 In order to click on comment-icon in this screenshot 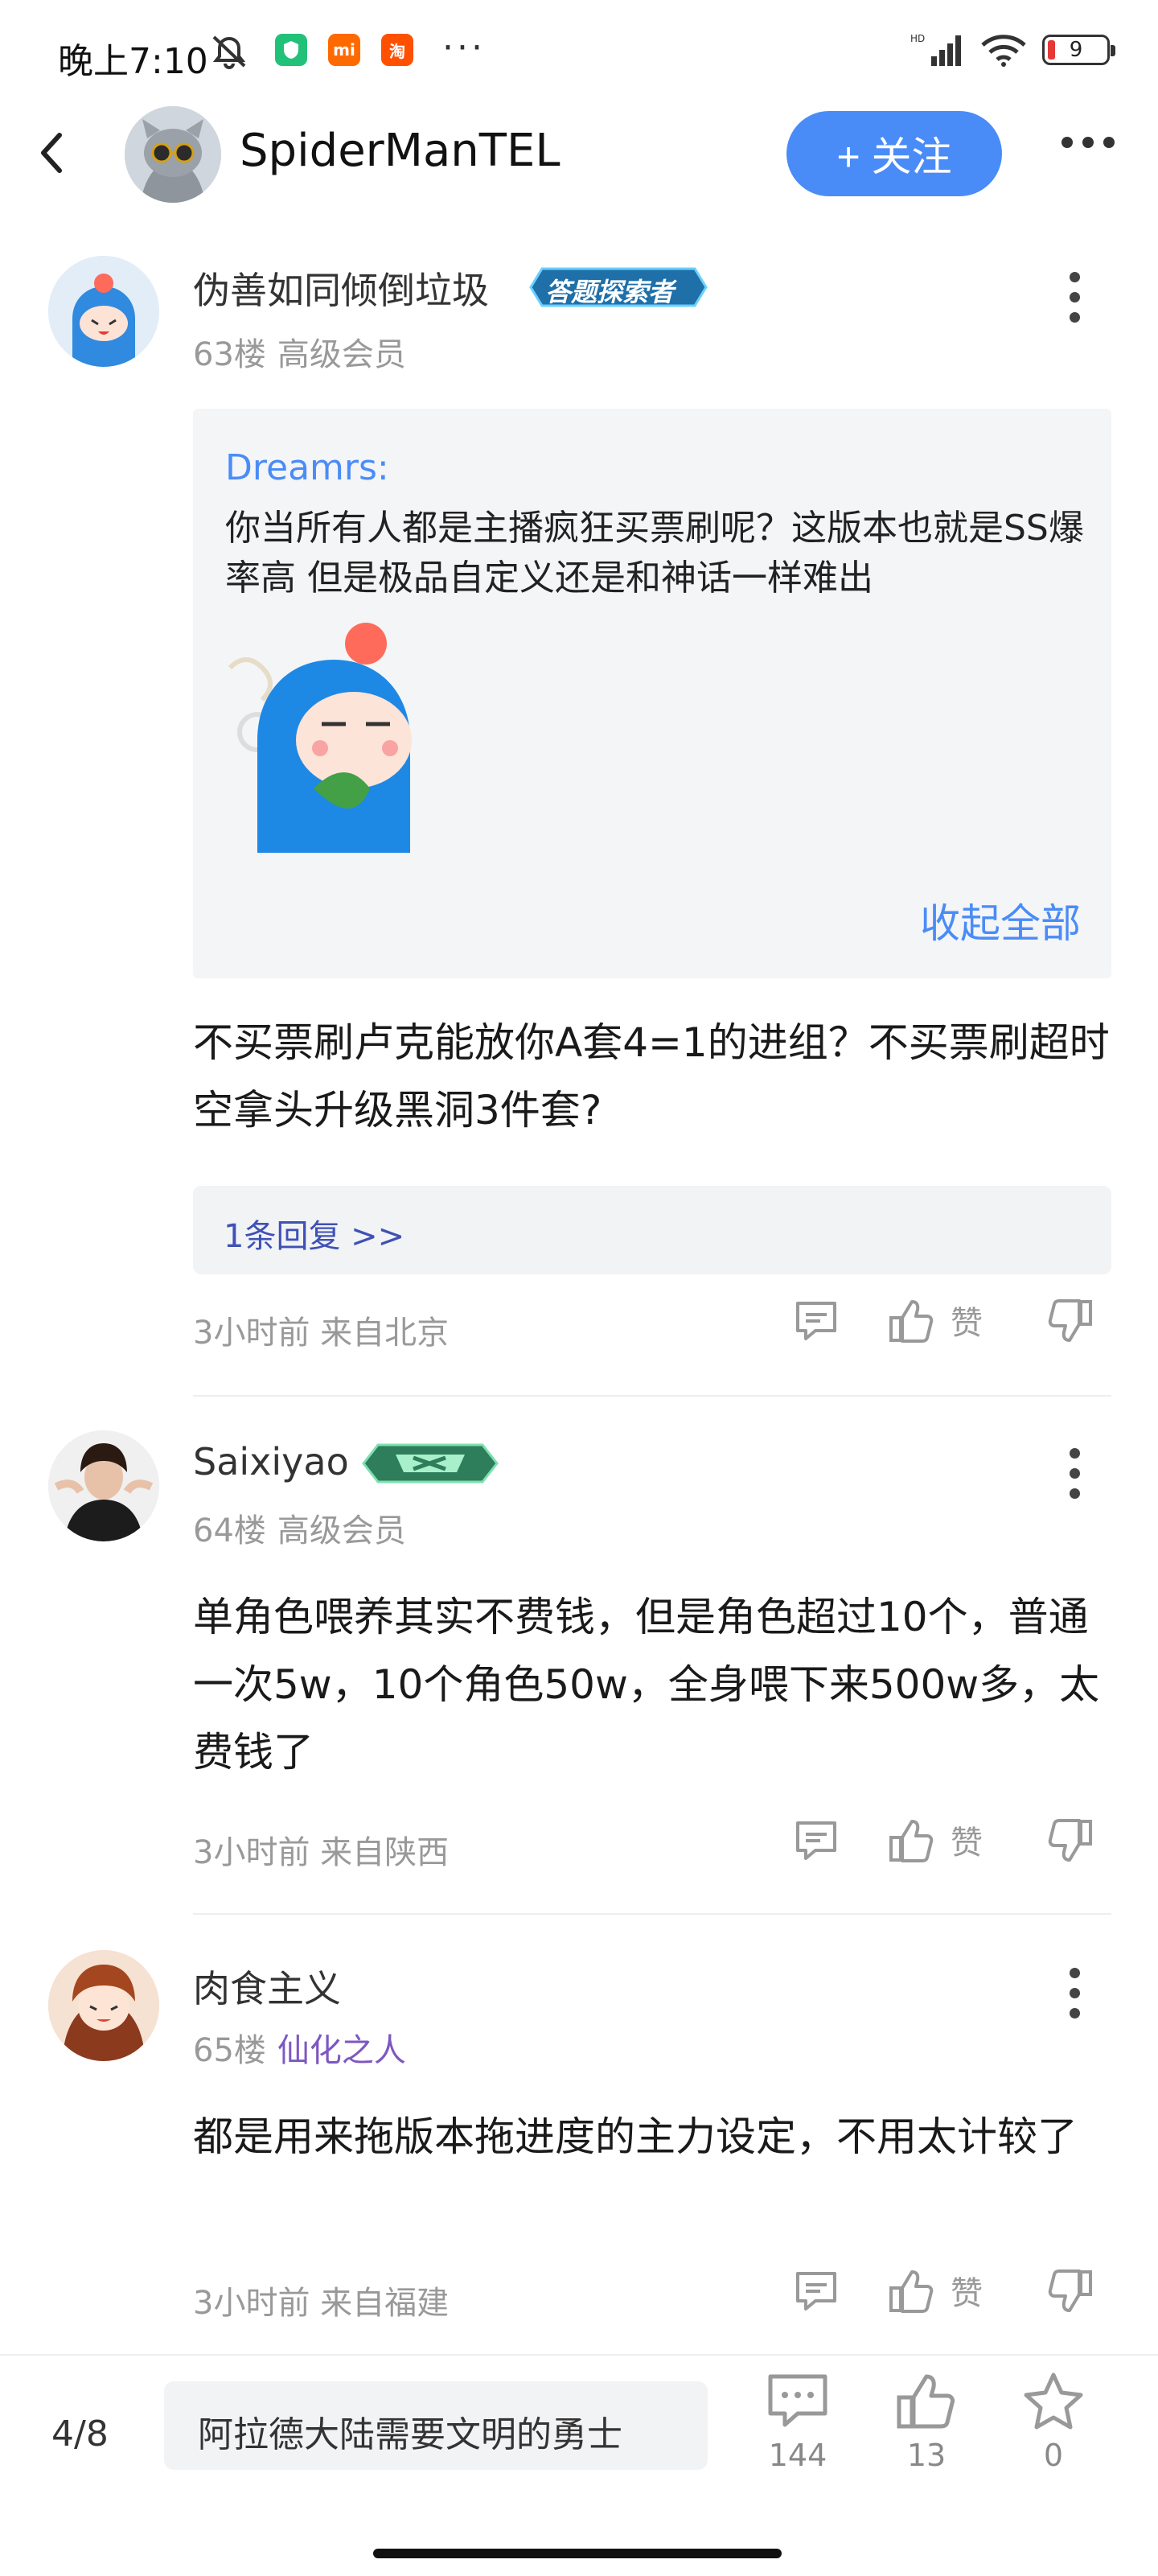, I will do `click(797, 2400)`.